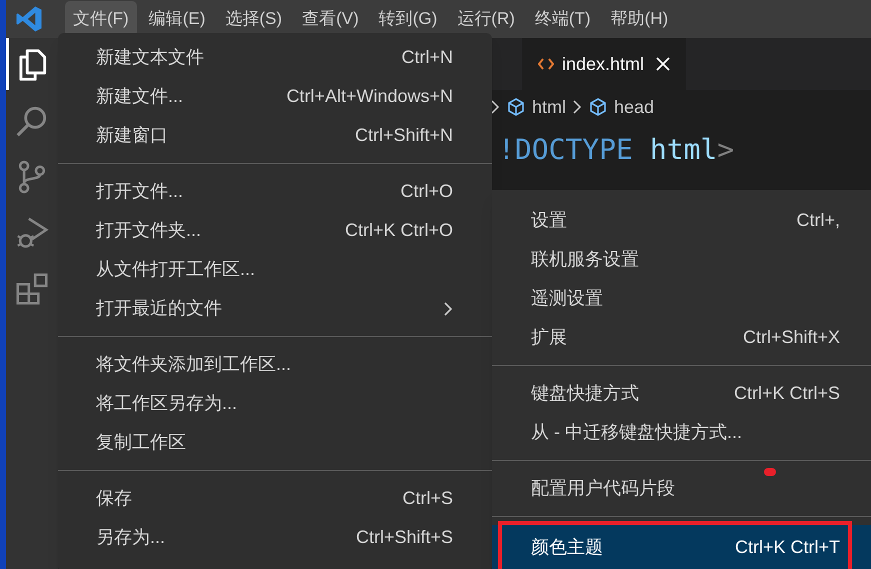 This screenshot has height=569, width=871. I want to click on menu-item: 查看(V), so click(330, 19).